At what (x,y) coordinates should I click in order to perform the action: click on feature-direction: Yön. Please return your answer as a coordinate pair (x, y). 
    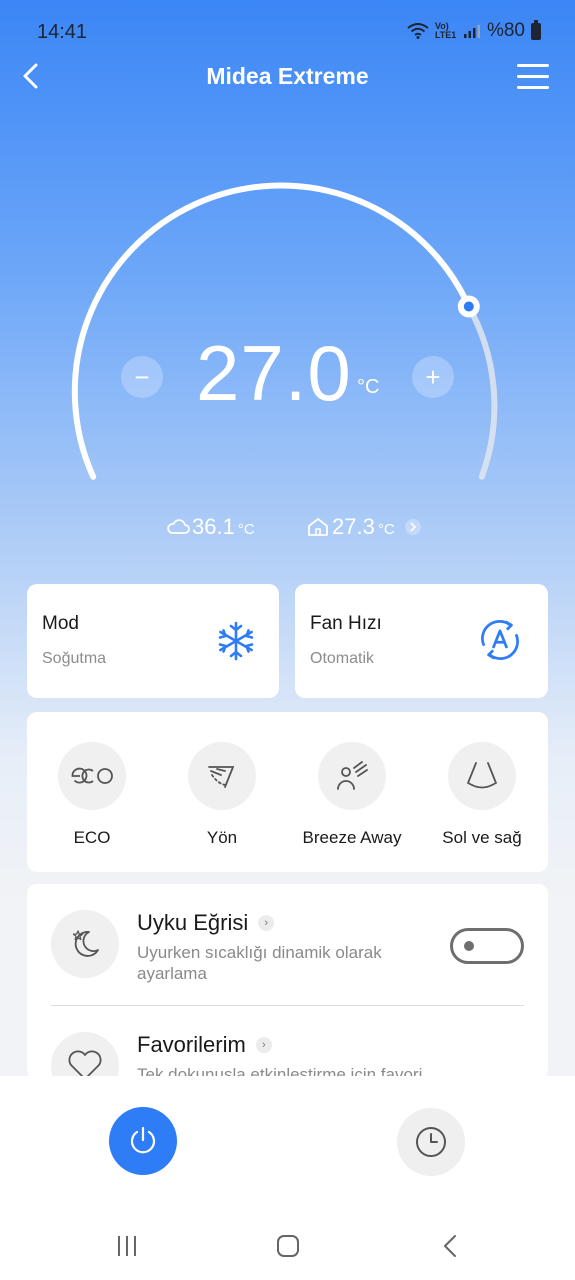
    Looking at the image, I should click on (222, 795).